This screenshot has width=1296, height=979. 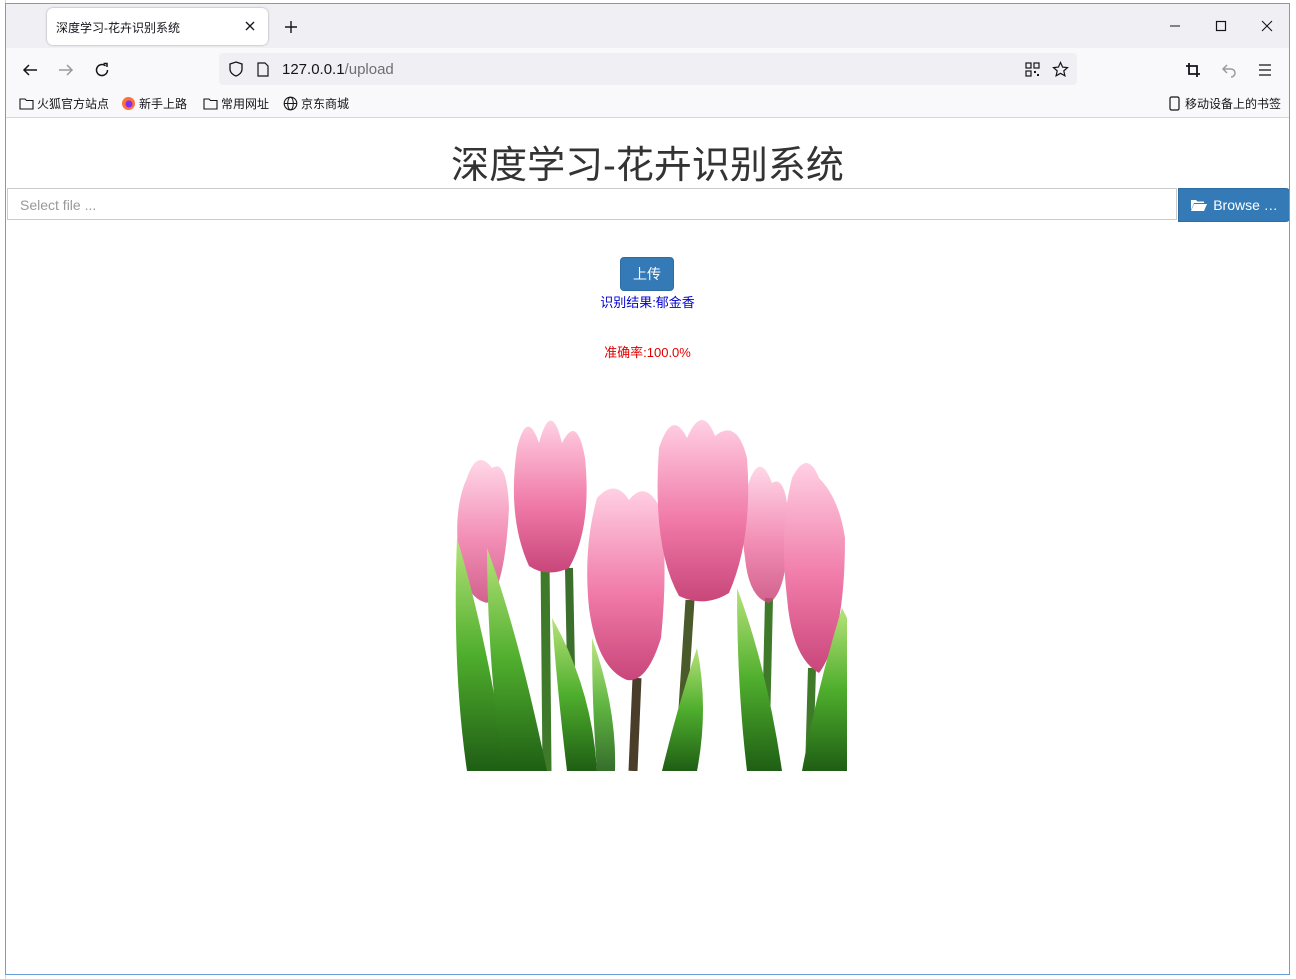 I want to click on folder-open-icon, so click(x=1199, y=205).